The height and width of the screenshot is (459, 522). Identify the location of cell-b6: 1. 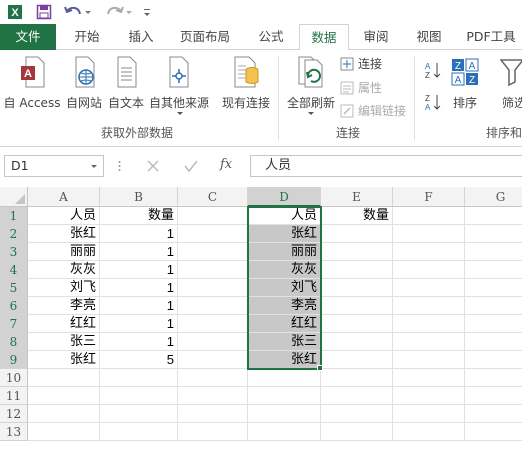
(139, 306).